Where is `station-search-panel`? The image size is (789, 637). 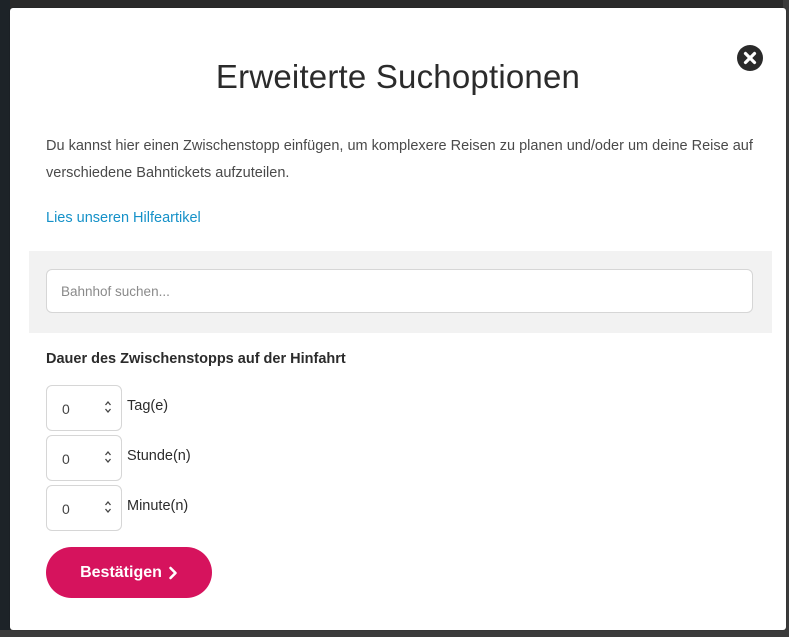
station-search-panel is located at coordinates (400, 292).